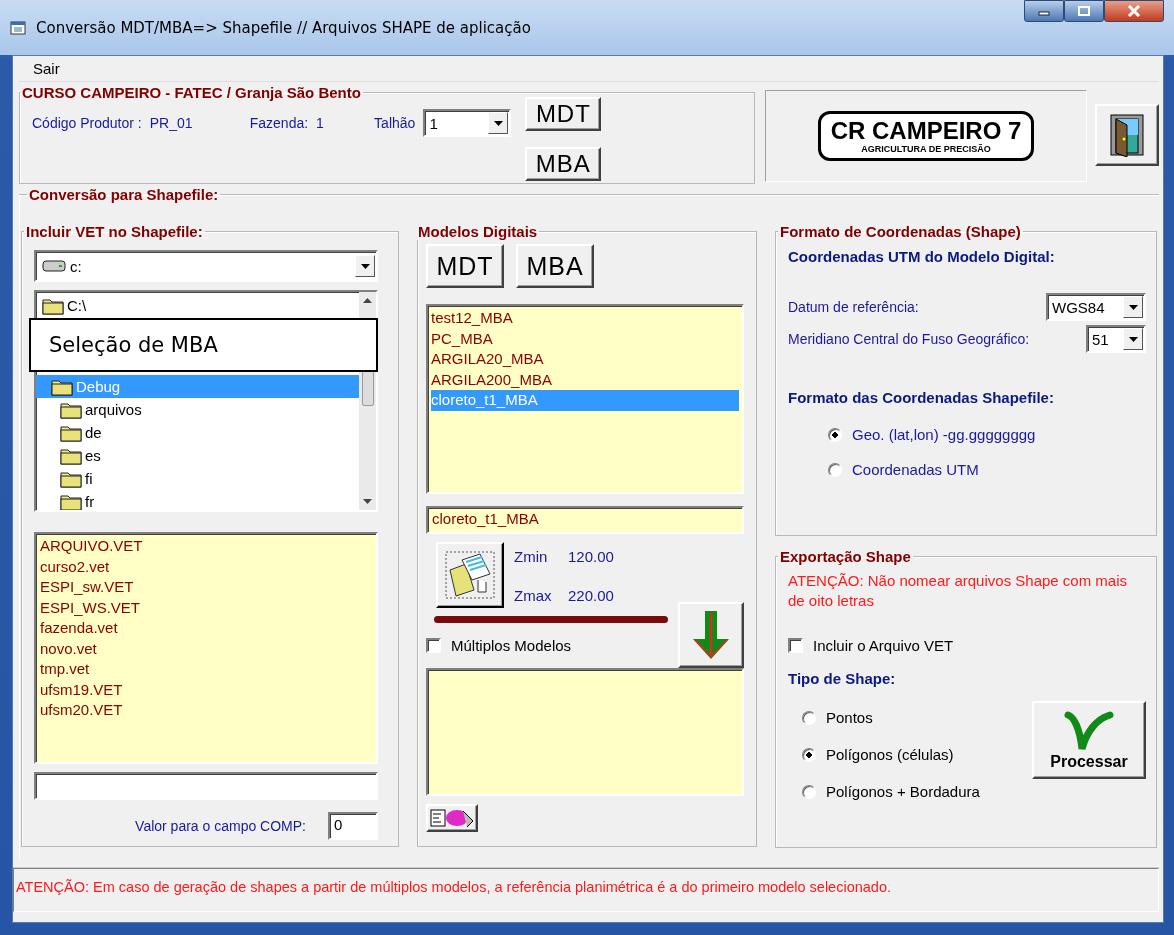  I want to click on zmin-value: 120.00, so click(591, 557).